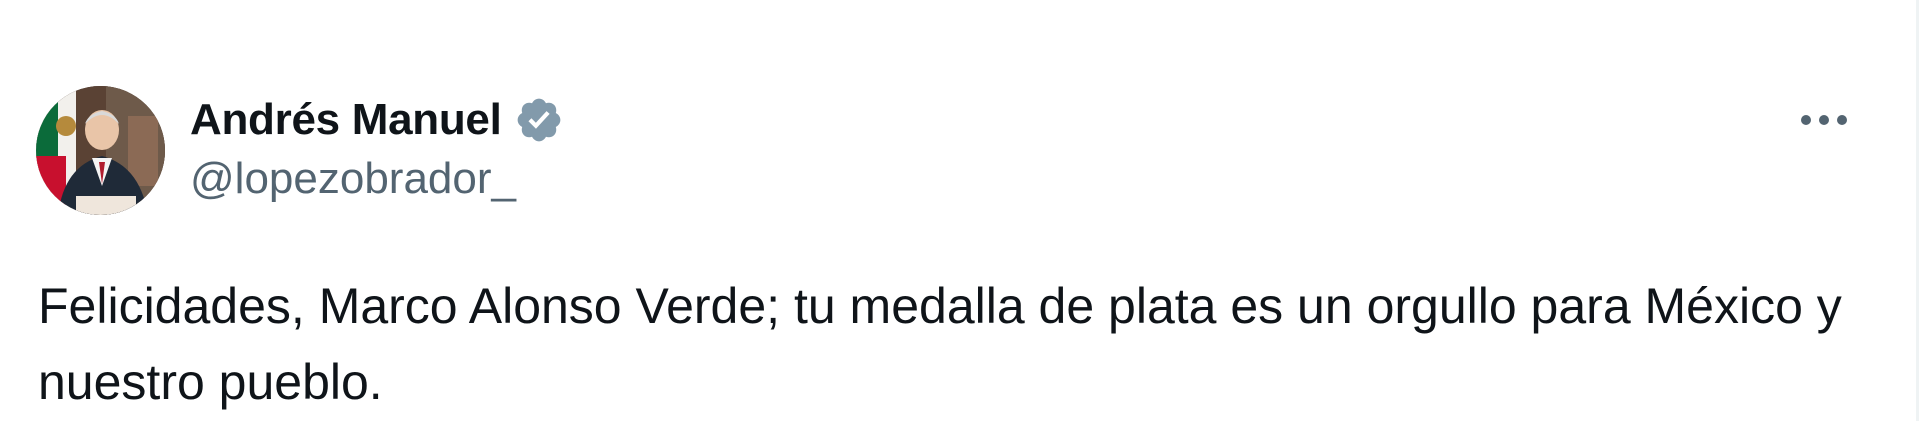 The width and height of the screenshot is (1919, 421). Describe the element at coordinates (539, 120) in the screenshot. I see `verified-badge-icon` at that location.